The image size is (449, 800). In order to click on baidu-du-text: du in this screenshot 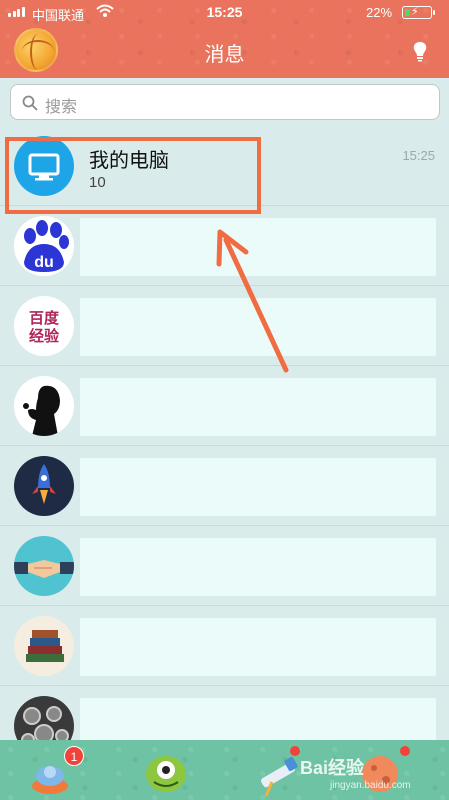, I will do `click(44, 262)`.